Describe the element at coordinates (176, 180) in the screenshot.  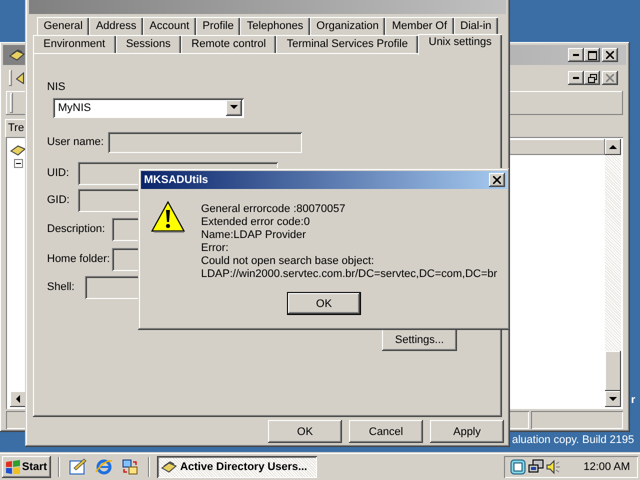
I see `window-title: MKSADUtils` at that location.